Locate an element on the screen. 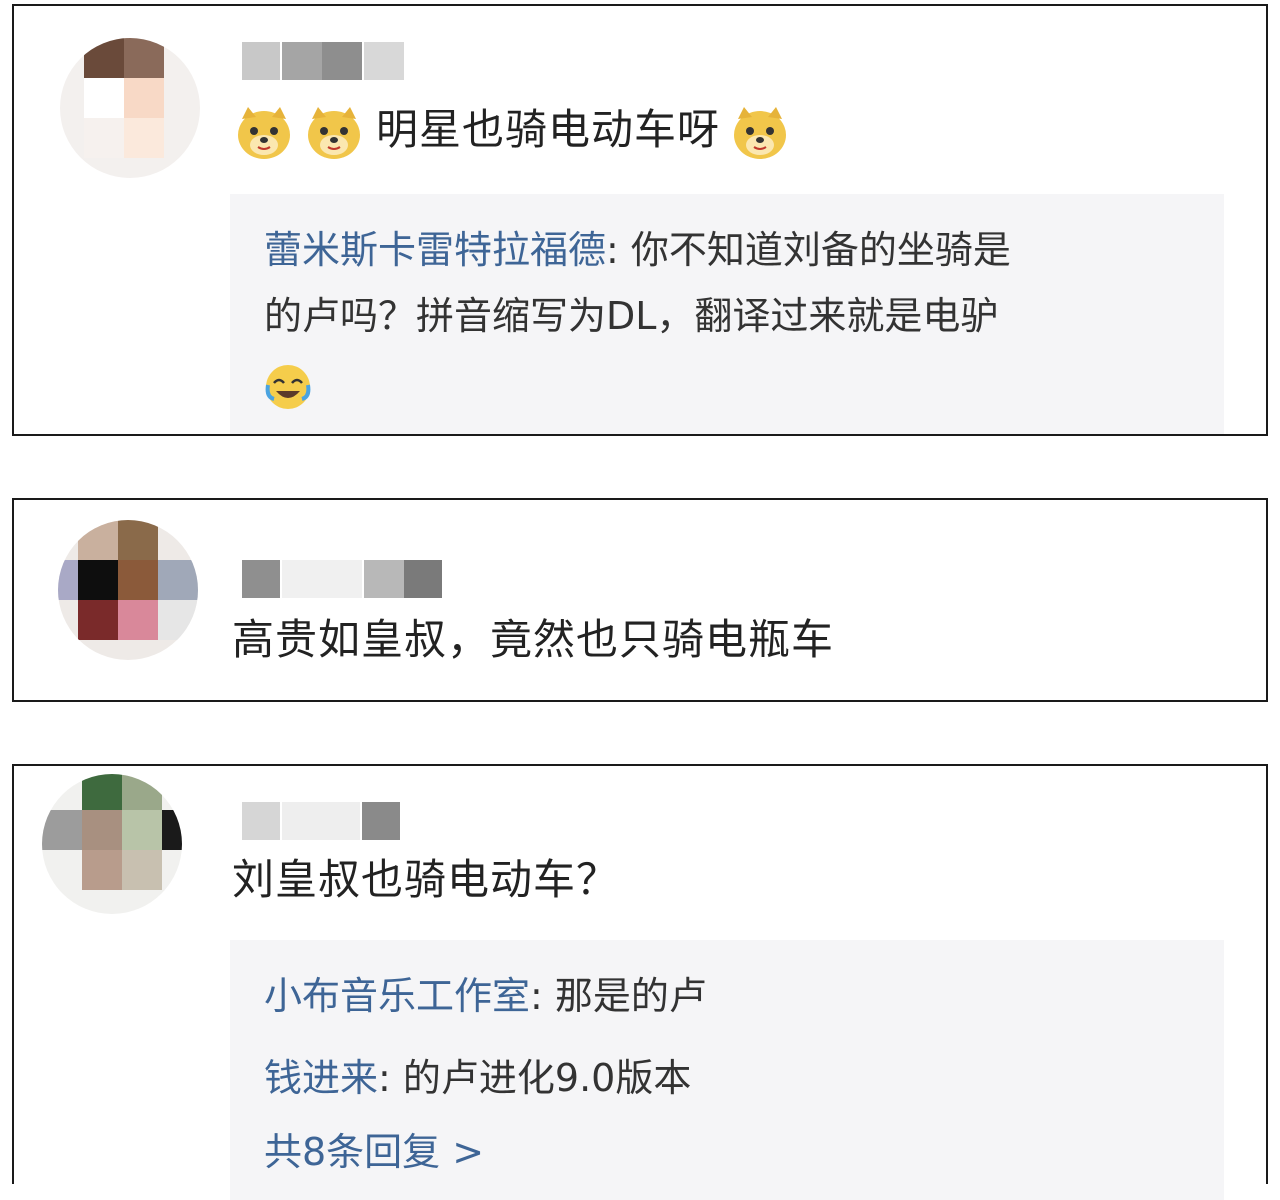 Image resolution: width=1280 pixels, height=1200 pixels. reply-item: 蕾米斯卡雷特拉福德: 你不知道刘备的坐骑是 is located at coordinates (637, 250).